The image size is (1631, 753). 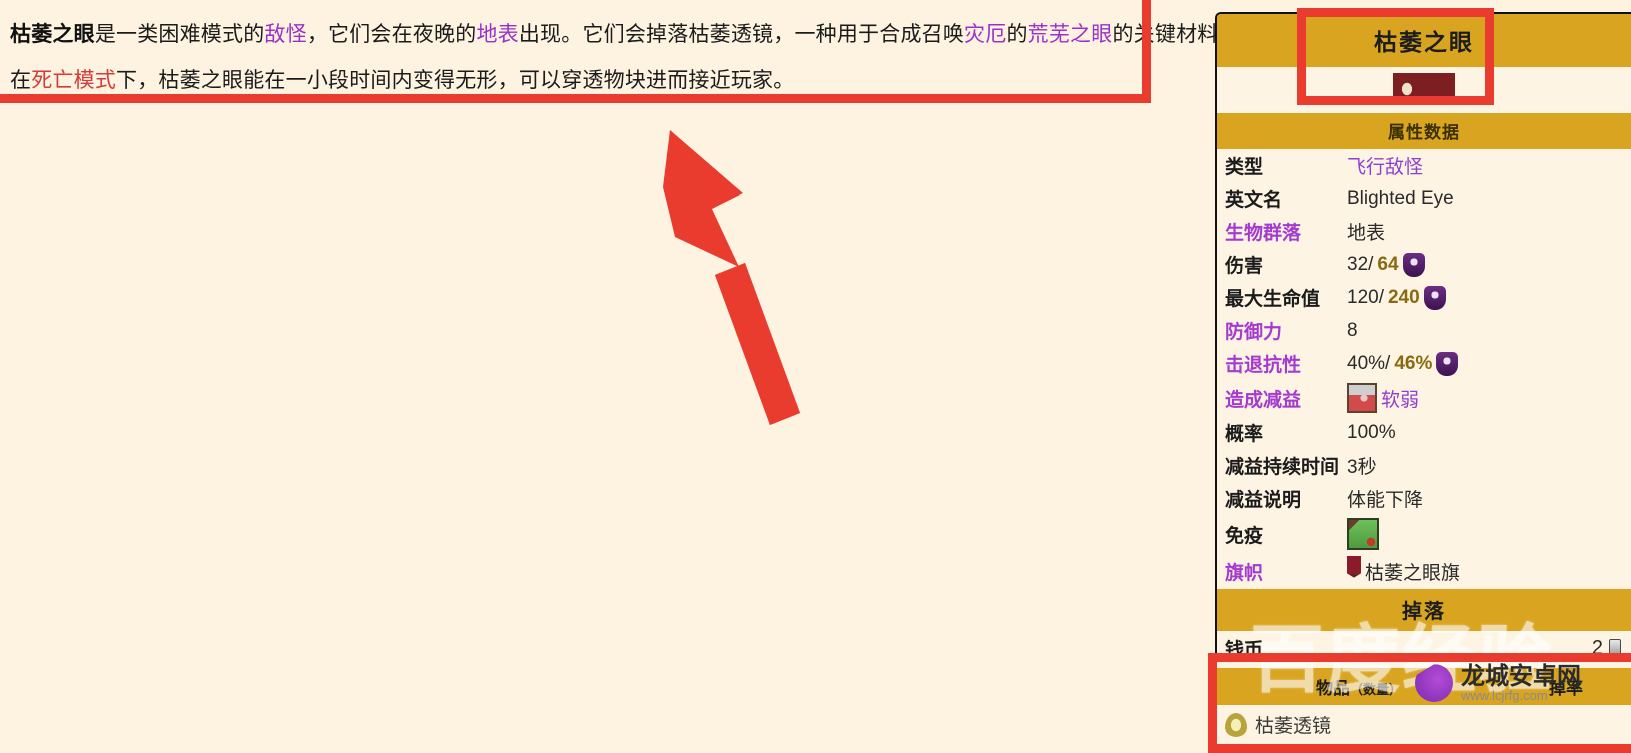 What do you see at coordinates (1244, 266) in the screenshot?
I see `stat-label-damage: 伤害` at bounding box center [1244, 266].